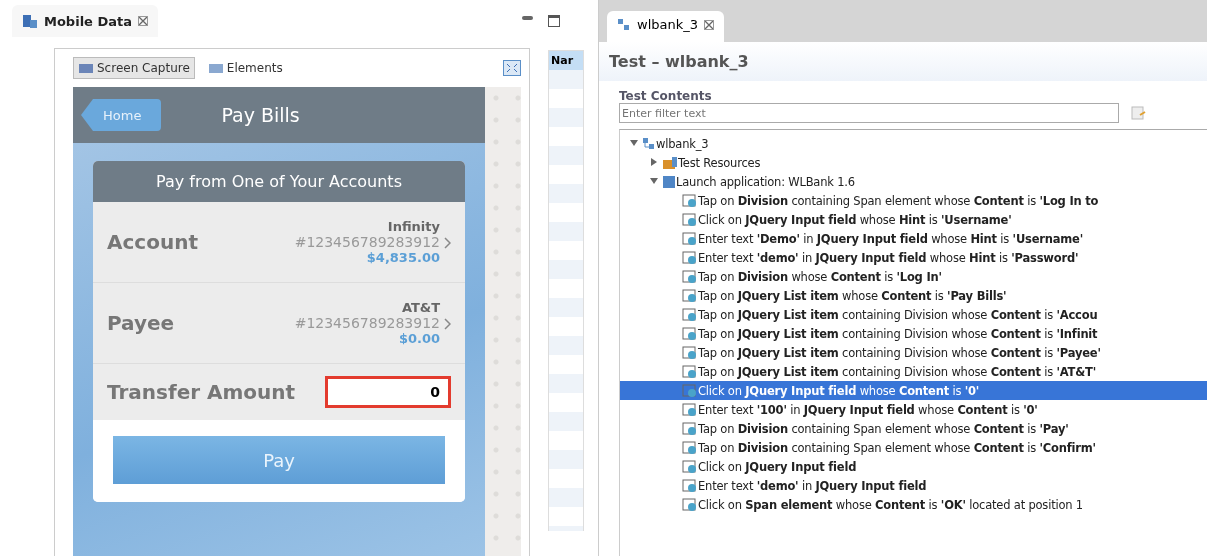 This screenshot has width=1207, height=556. What do you see at coordinates (913, 314) in the screenshot?
I see `tree-item: Tap on JQuery List item containing Division whose Content is 'Accou` at bounding box center [913, 314].